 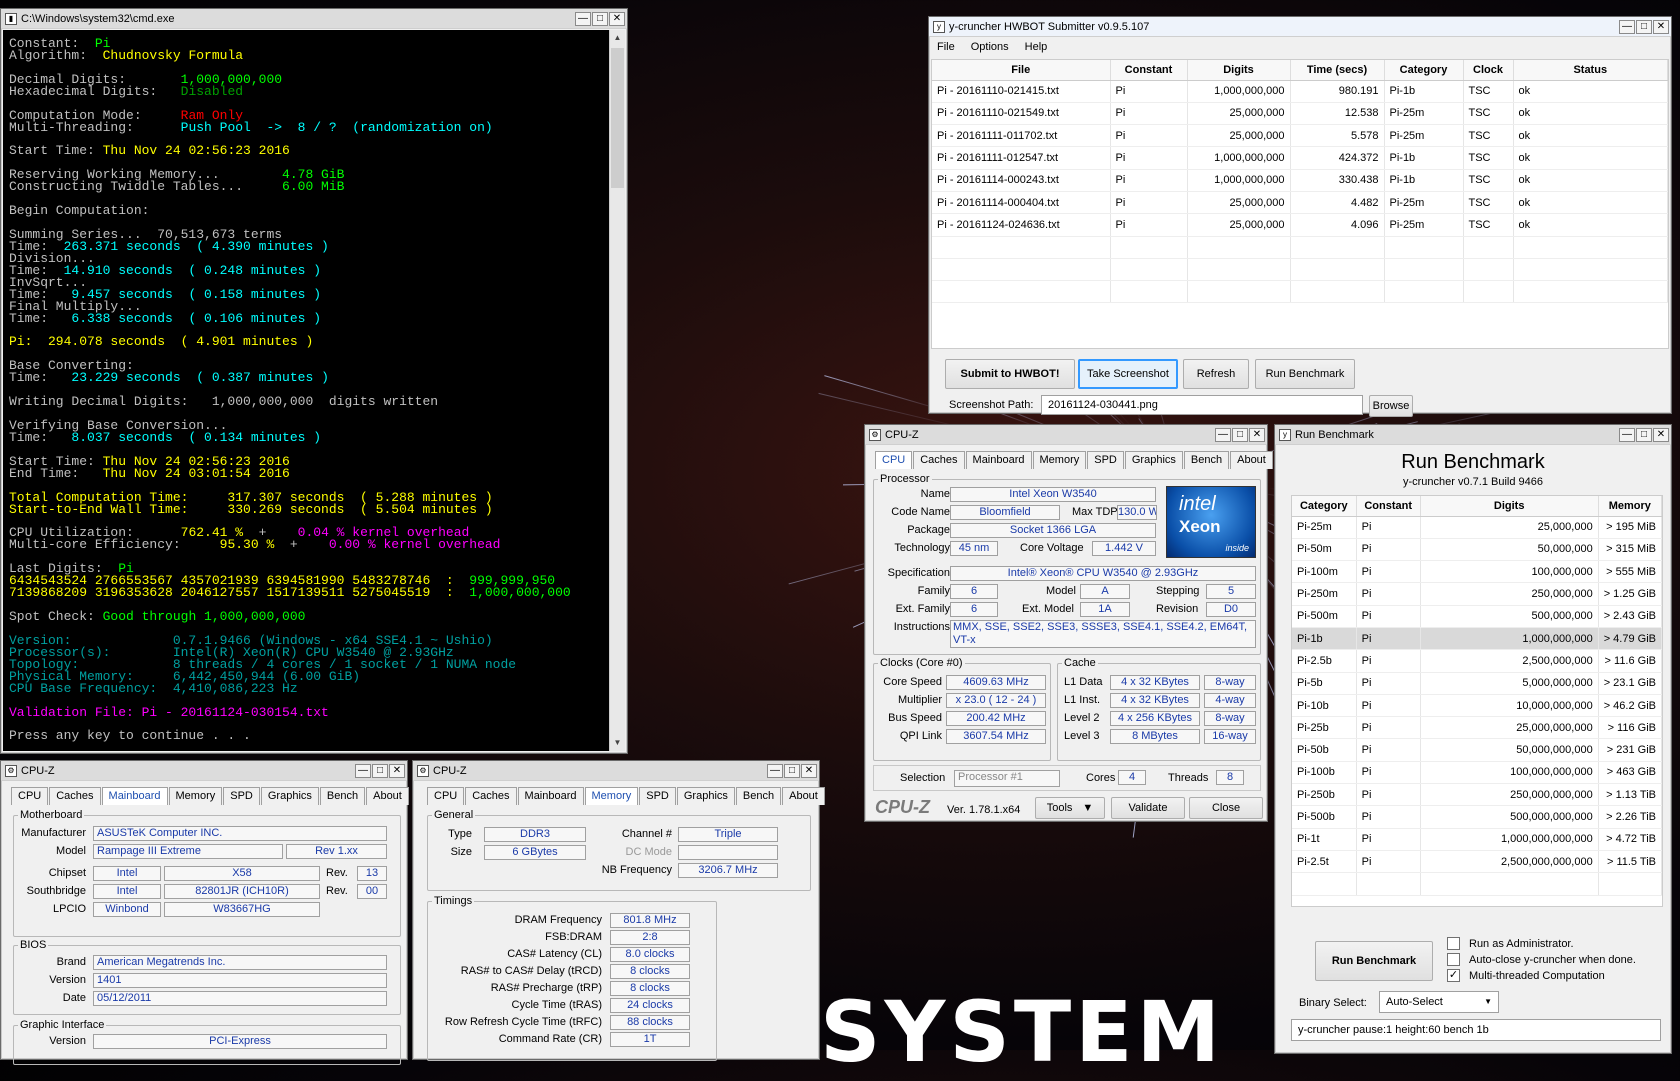 What do you see at coordinates (1216, 374) in the screenshot?
I see `refresh-button: Refresh` at bounding box center [1216, 374].